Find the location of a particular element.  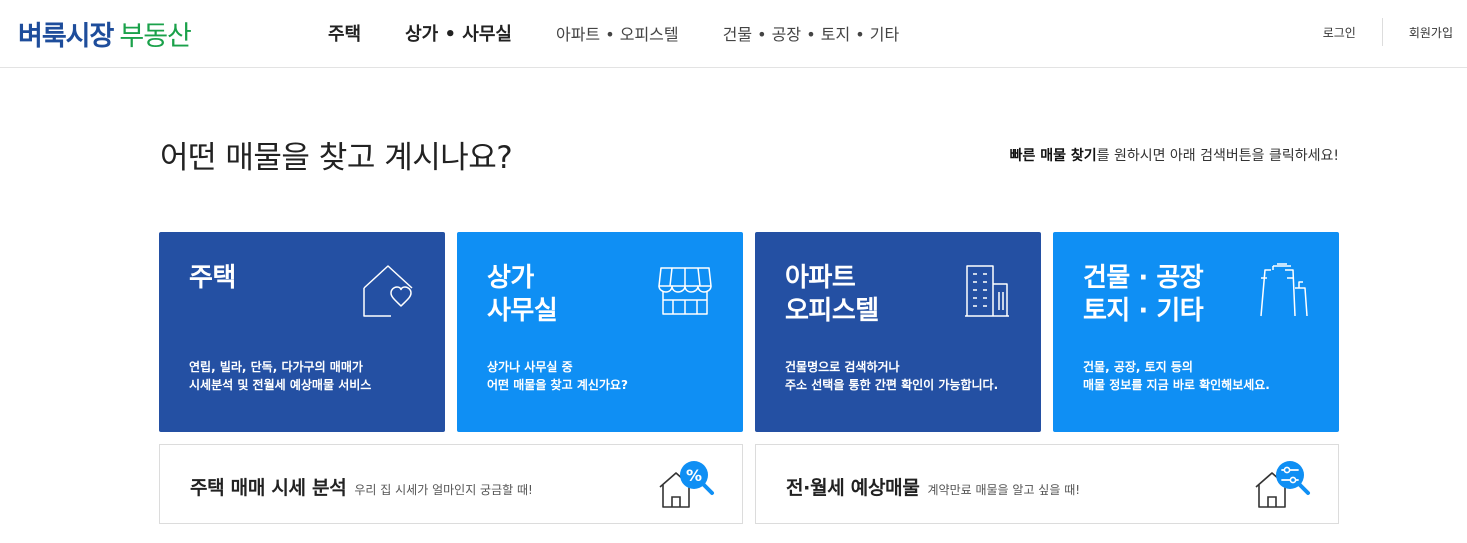

card-description: 상가나 사무실 중 어떤 매물을 찾고 계신가요? is located at coordinates (557, 376).